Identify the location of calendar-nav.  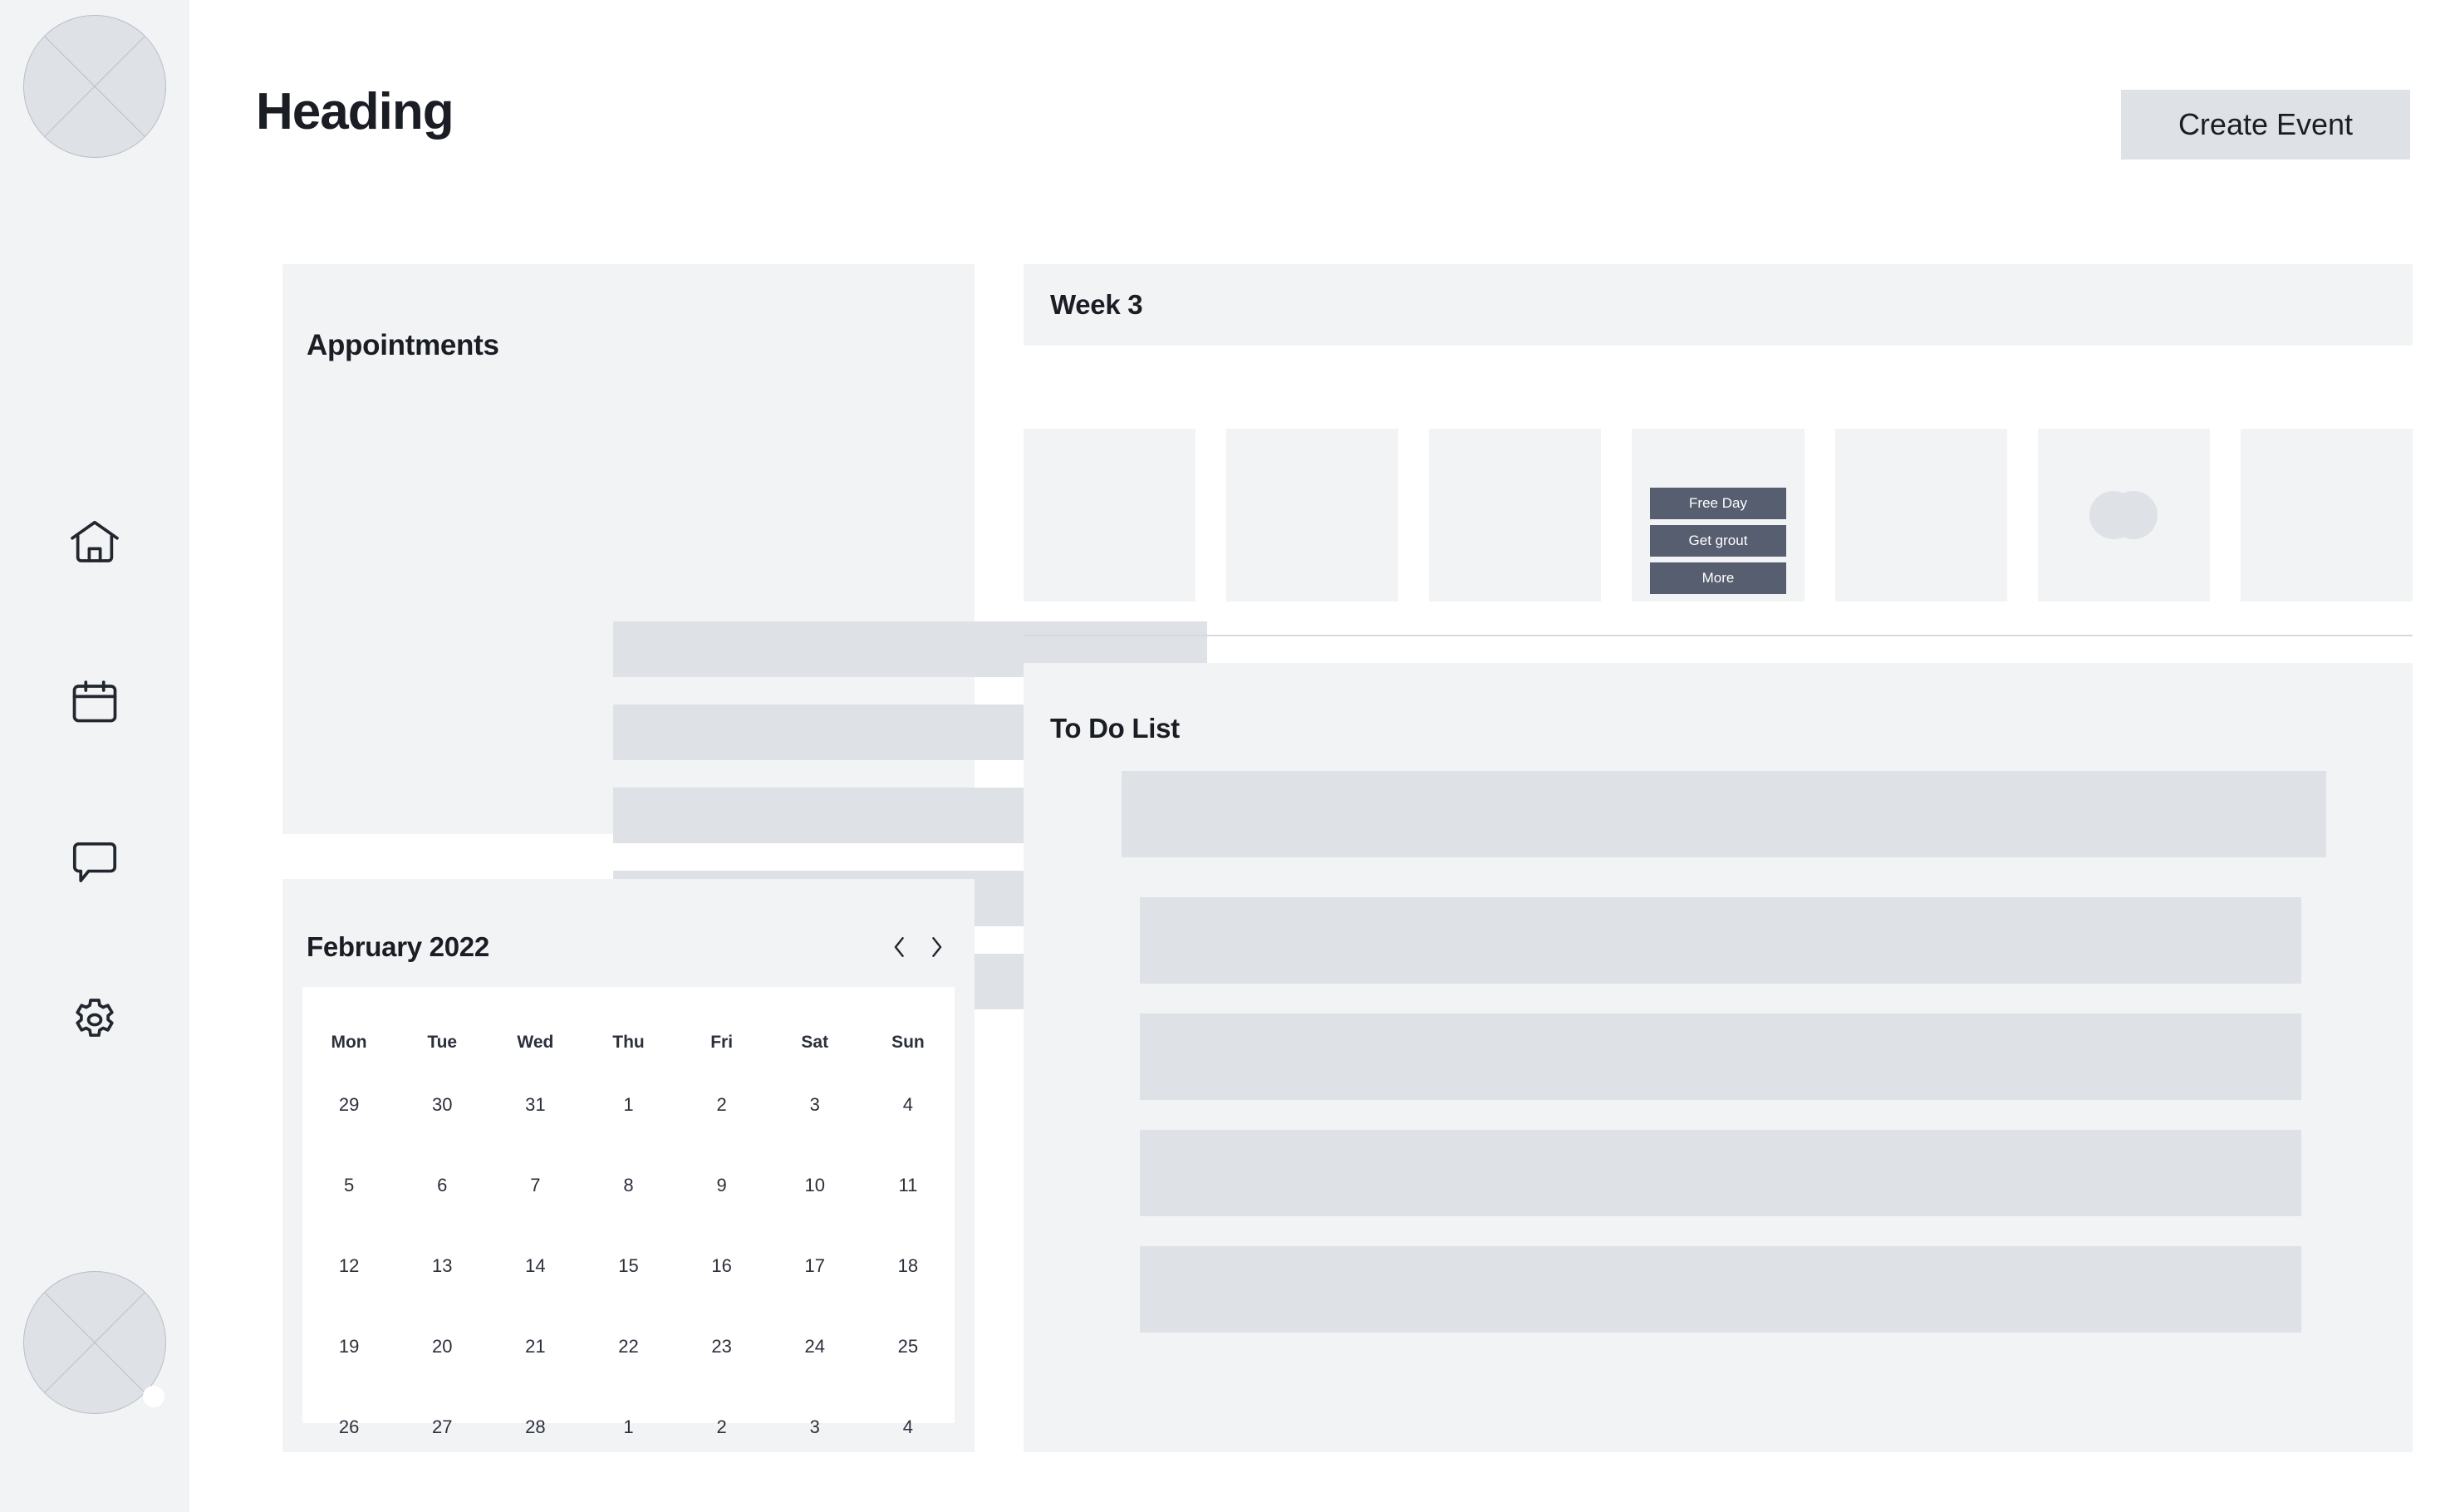
(918, 947).